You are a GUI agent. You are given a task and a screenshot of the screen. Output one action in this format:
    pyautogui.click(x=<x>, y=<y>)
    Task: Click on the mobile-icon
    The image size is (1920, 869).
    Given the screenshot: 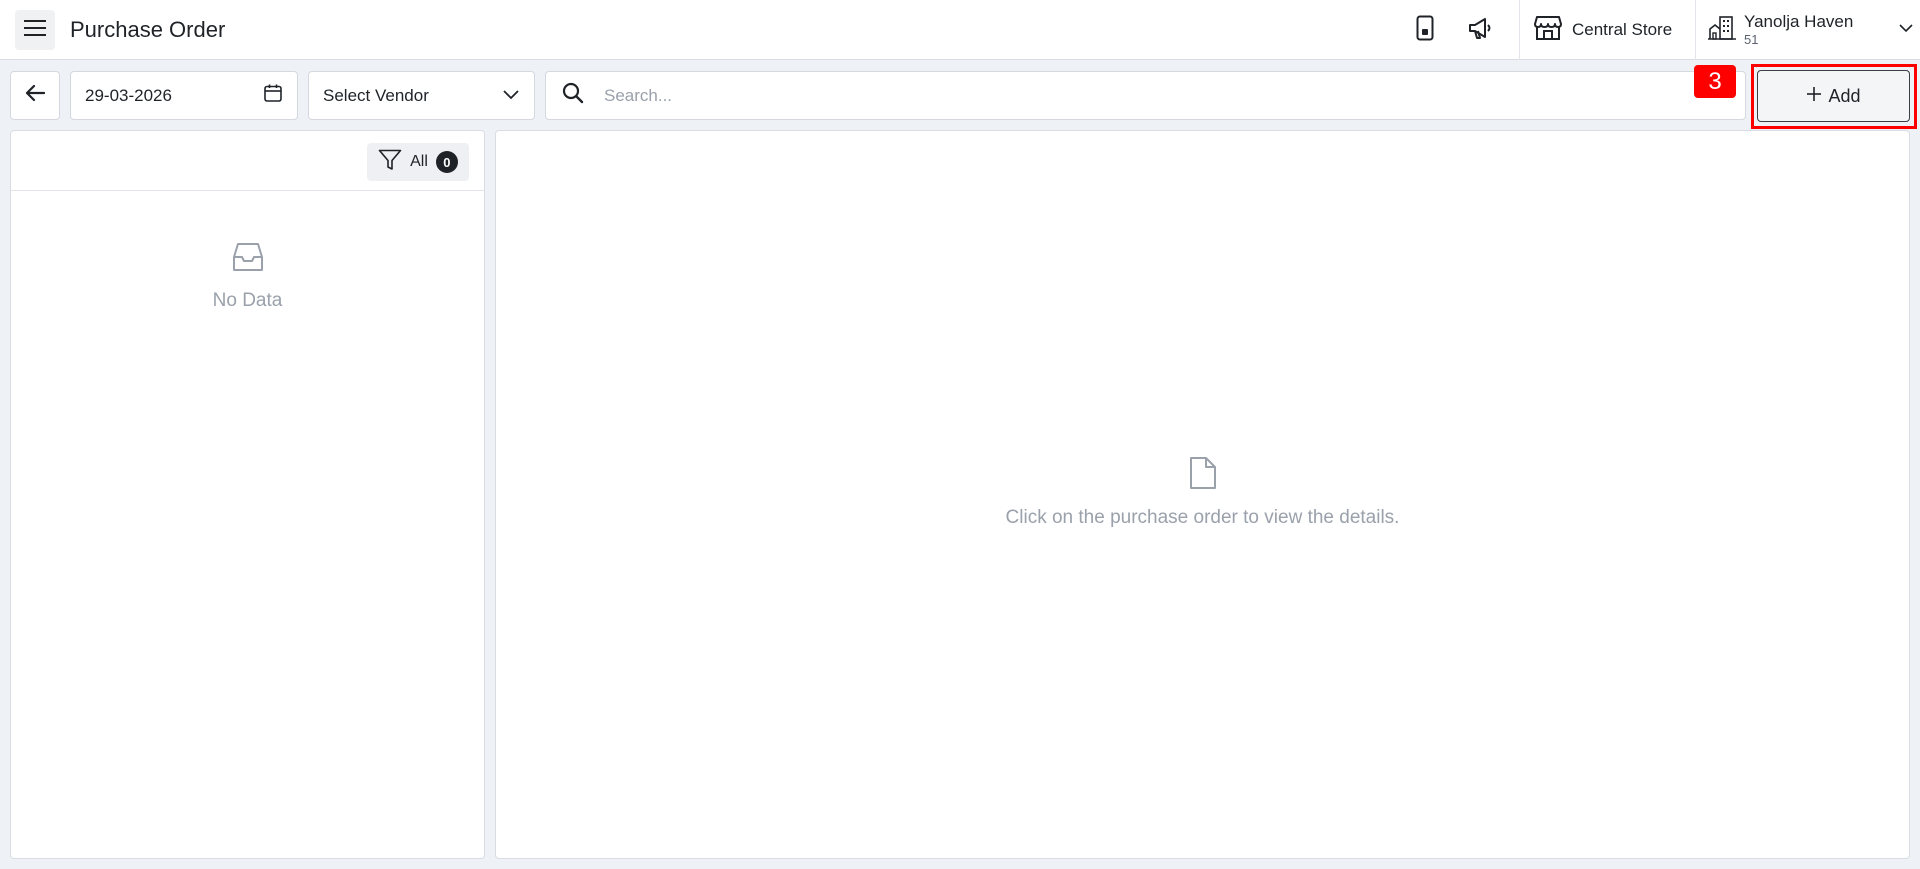 What is the action you would take?
    pyautogui.click(x=1425, y=30)
    